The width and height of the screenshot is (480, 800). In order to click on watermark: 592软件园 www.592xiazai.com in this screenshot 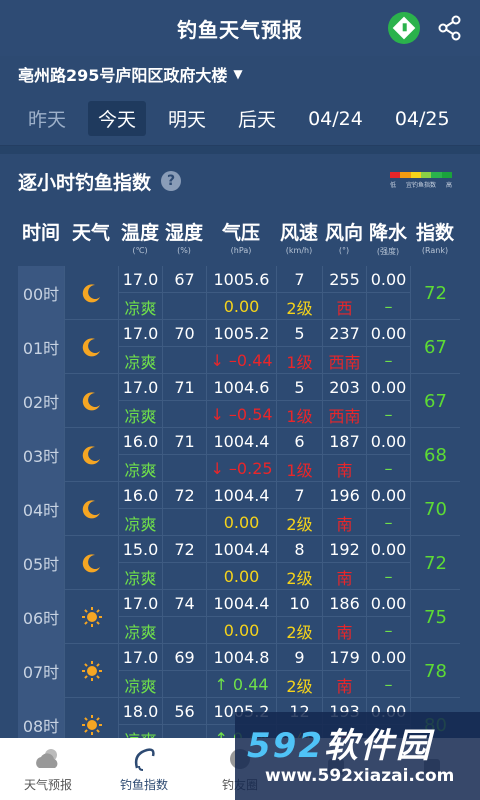, I will do `click(357, 756)`.